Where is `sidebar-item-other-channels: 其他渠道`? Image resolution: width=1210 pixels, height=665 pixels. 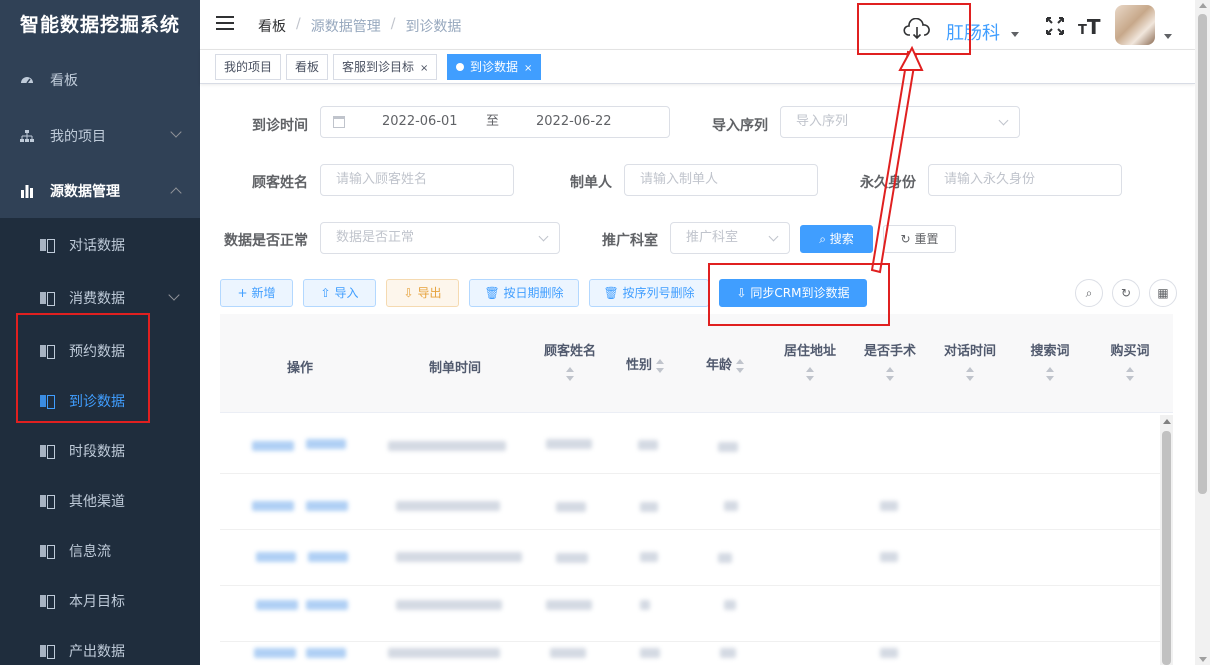 sidebar-item-other-channels: 其他渠道 is located at coordinates (100, 501).